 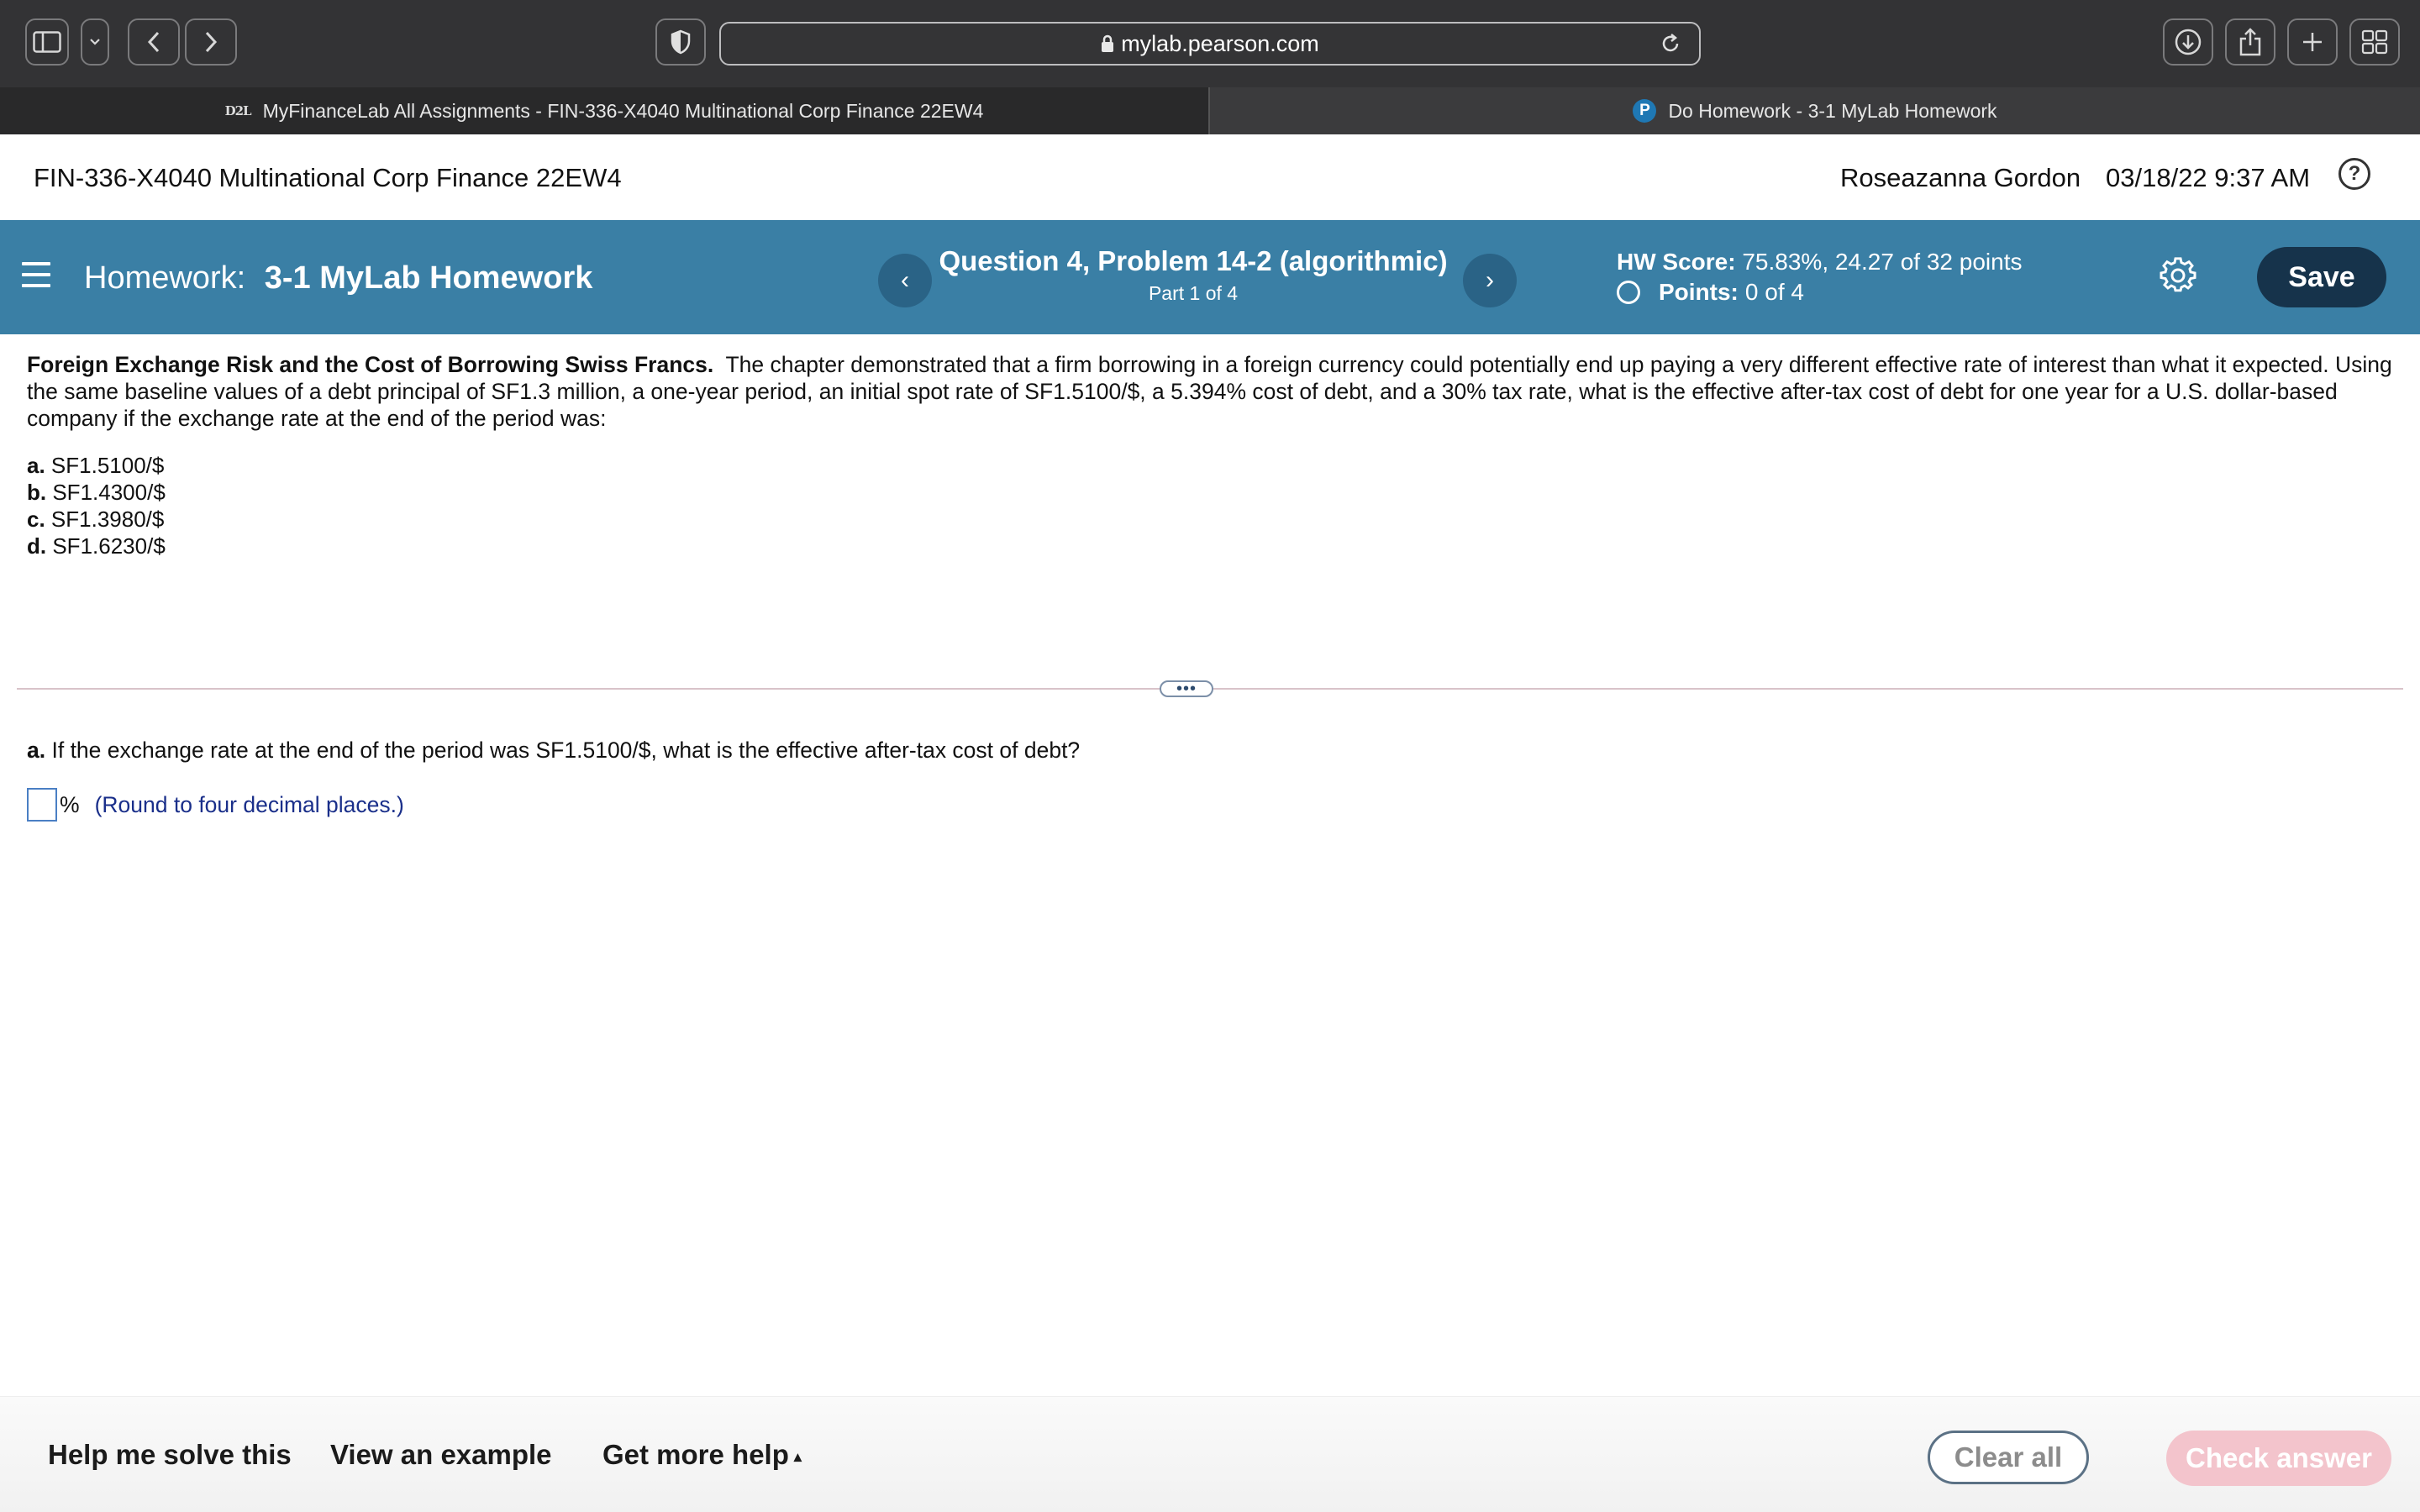 What do you see at coordinates (1194, 293) in the screenshot?
I see `question-part: Part 1 of 4` at bounding box center [1194, 293].